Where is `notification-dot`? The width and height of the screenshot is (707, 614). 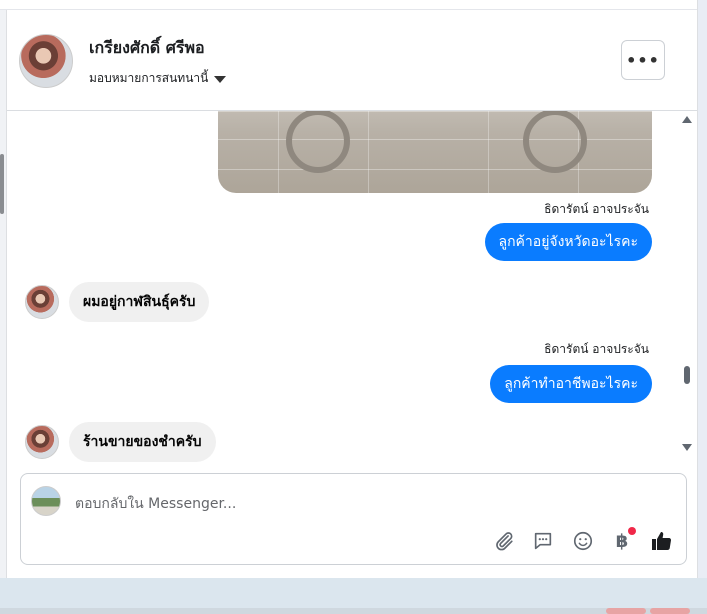 notification-dot is located at coordinates (632, 530).